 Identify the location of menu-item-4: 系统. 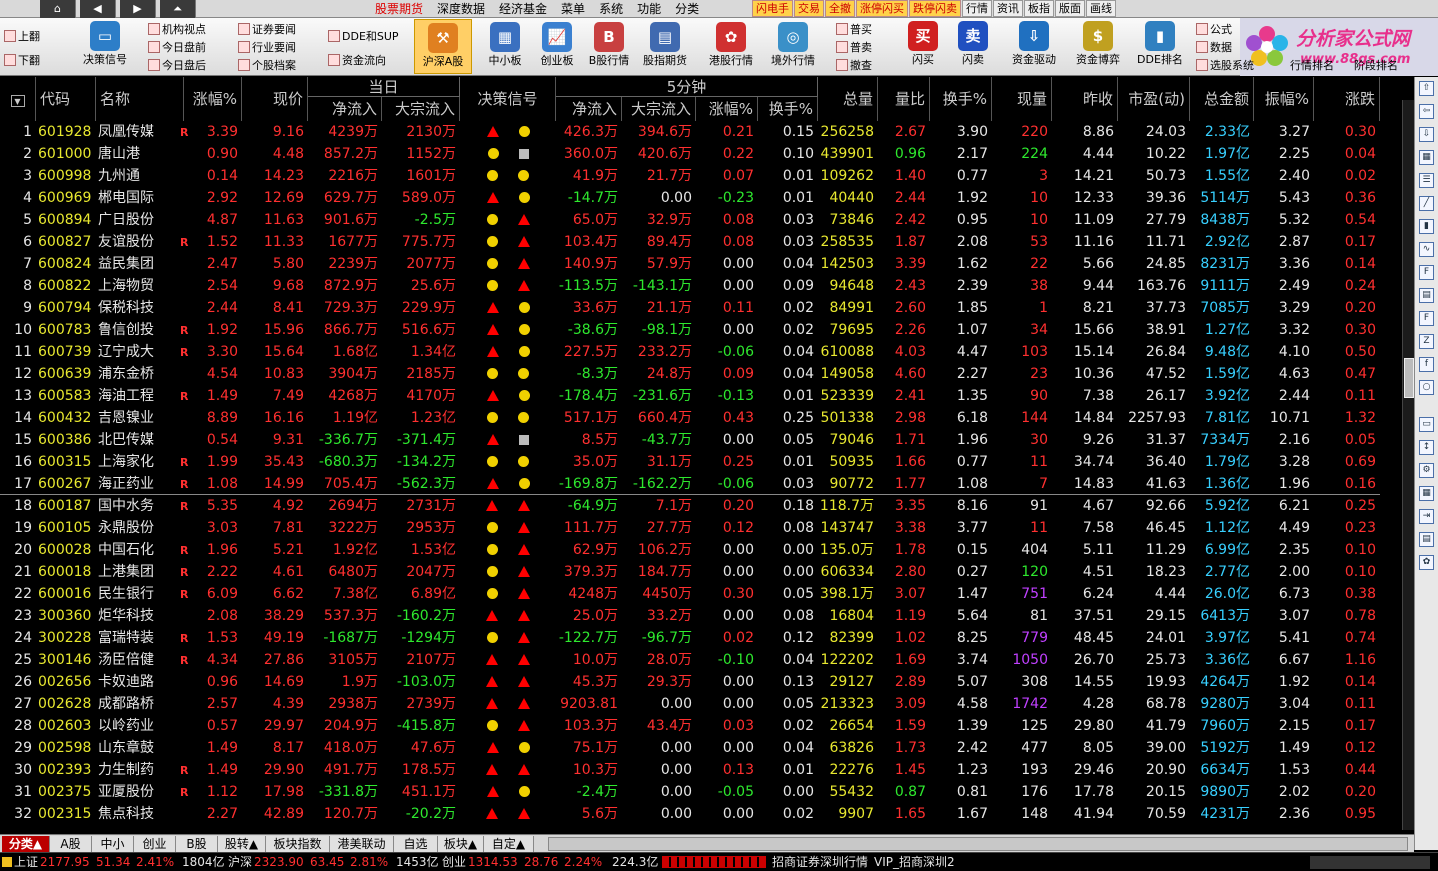
(611, 9).